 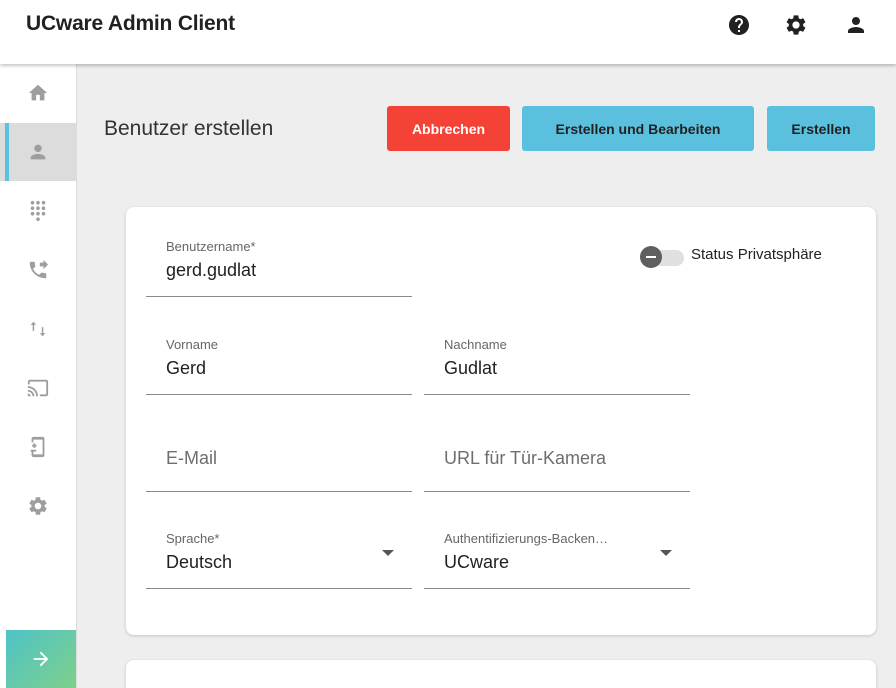 I want to click on top-app-bar: UCware Admin Client, so click(x=448, y=32).